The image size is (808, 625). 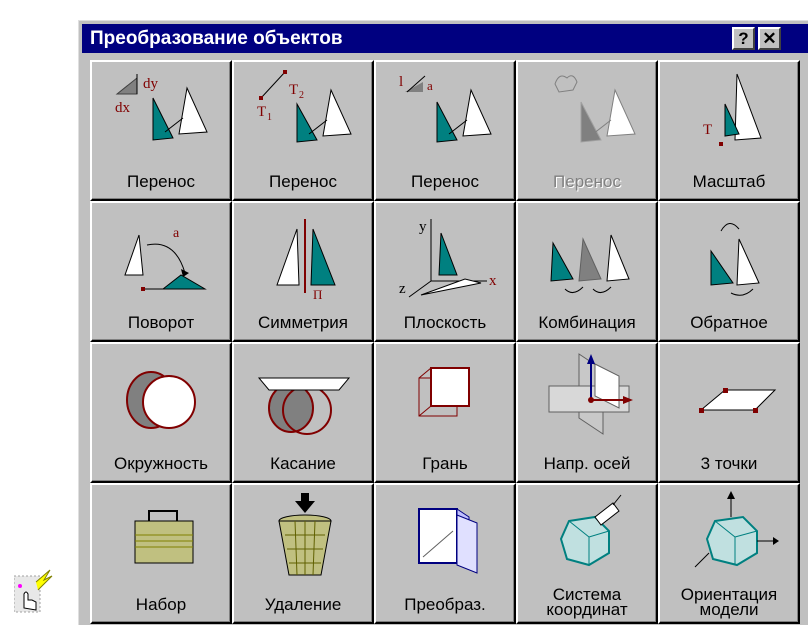 What do you see at coordinates (164, 537) in the screenshot?
I see `set-briefcase-icon` at bounding box center [164, 537].